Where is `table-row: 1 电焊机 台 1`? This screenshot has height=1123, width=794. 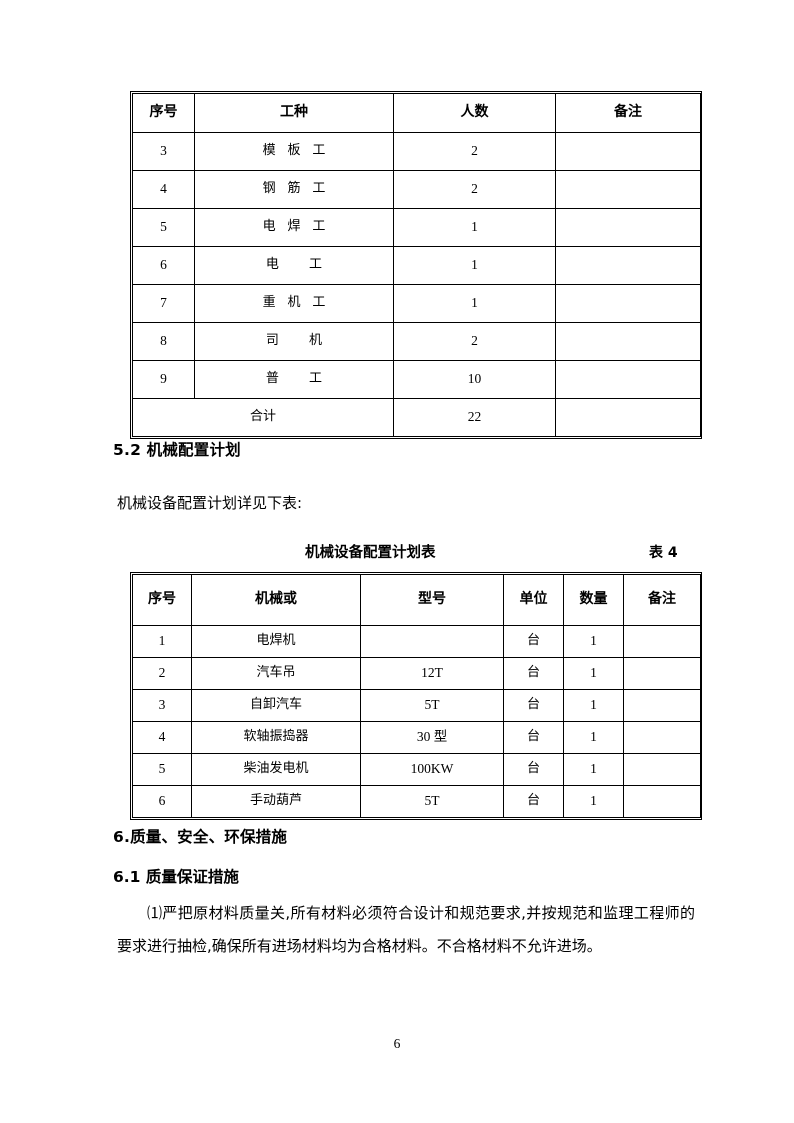
table-row: 1 电焊机 台 1 is located at coordinates (416, 641).